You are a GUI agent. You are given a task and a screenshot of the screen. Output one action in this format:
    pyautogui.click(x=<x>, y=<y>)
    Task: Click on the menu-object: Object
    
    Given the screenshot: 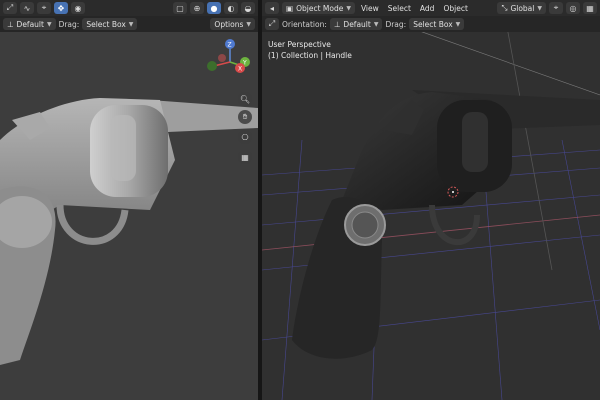 What is the action you would take?
    pyautogui.click(x=455, y=8)
    